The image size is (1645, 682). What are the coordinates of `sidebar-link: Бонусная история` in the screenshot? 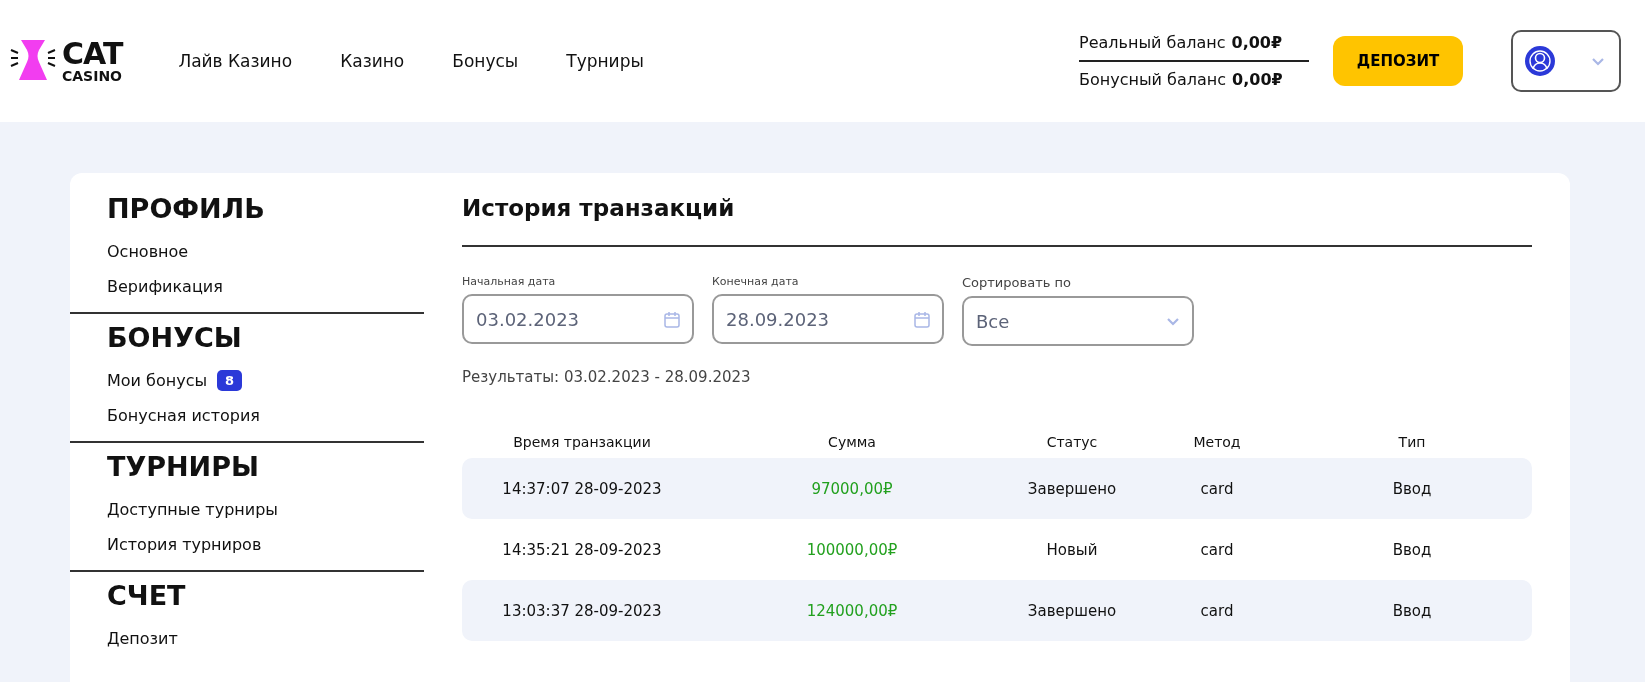 It's located at (183, 415).